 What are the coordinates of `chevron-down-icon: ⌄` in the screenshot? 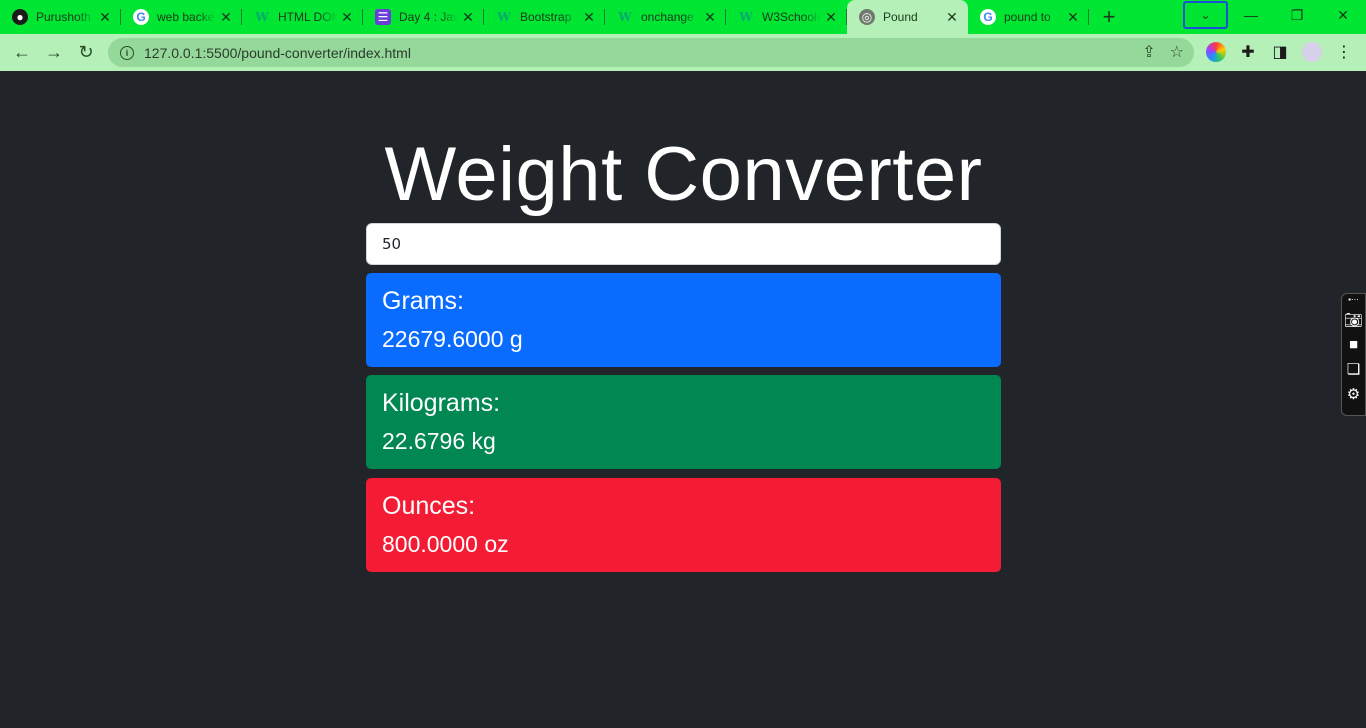 It's located at (1205, 15).